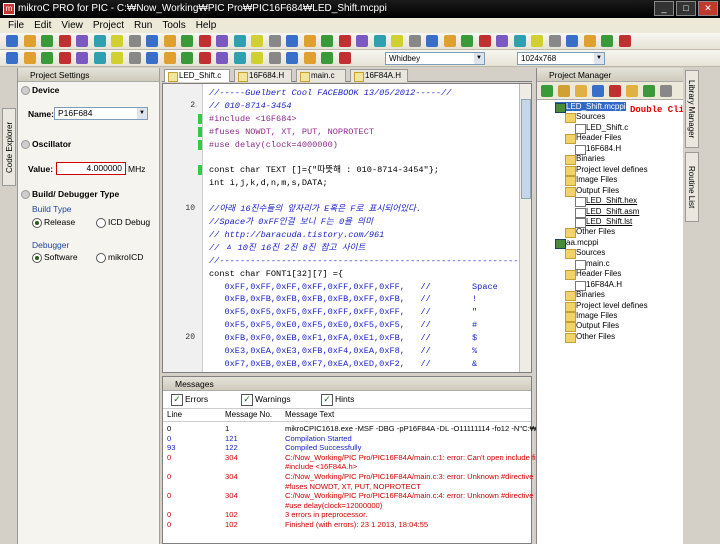  I want to click on code-line: 0xFB,0xFB,0xFB,0xFB,0xFB,0xFF,0xFB, // !, so click(347, 299).